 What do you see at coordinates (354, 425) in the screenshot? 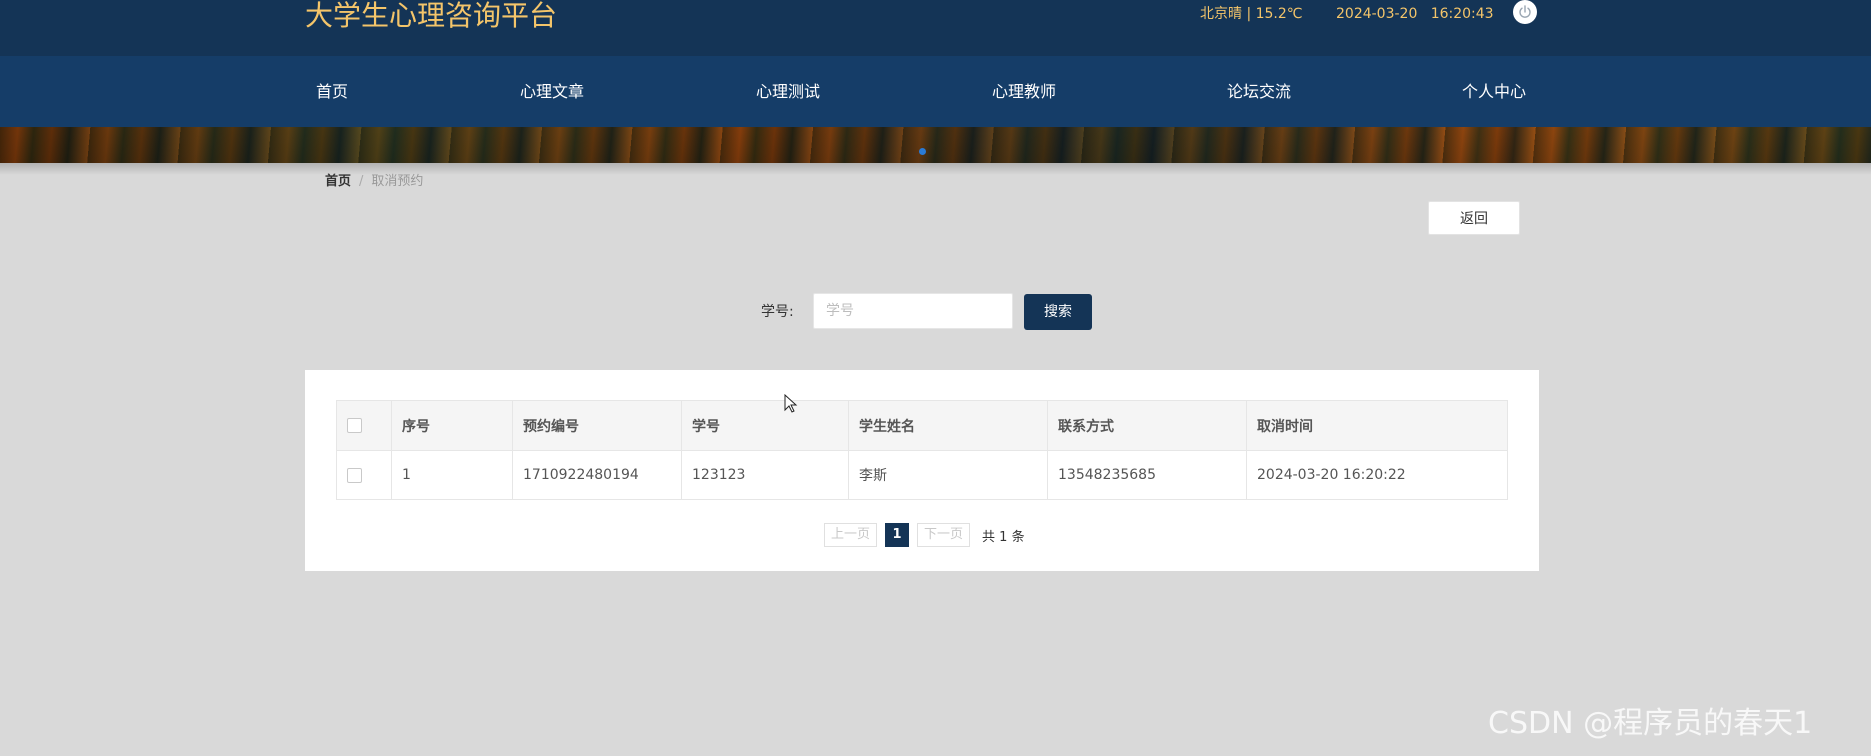
I see `select-all-checkbox` at bounding box center [354, 425].